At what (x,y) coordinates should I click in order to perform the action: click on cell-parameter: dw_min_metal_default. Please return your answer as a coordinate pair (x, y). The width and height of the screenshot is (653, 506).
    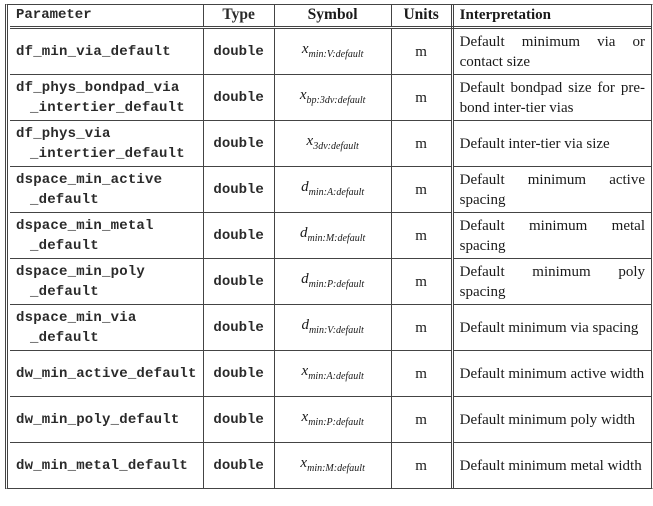
    Looking at the image, I should click on (107, 465).